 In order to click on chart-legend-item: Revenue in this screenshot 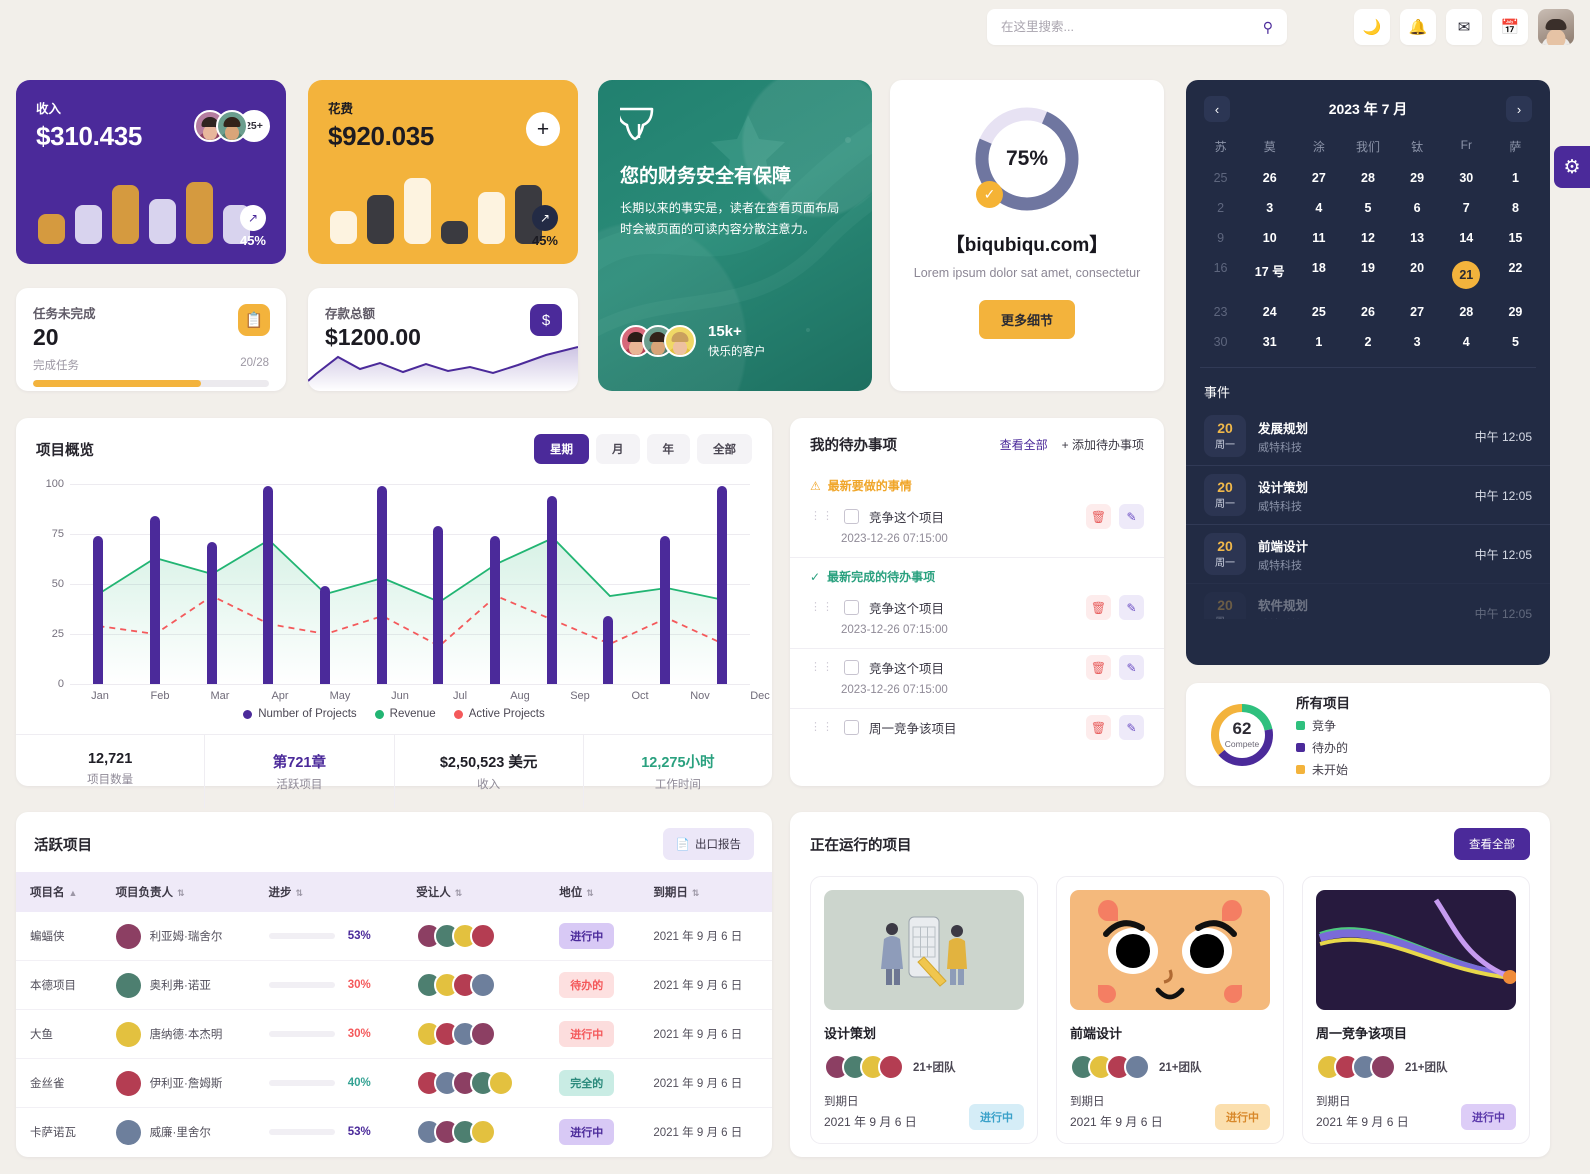, I will do `click(405, 714)`.